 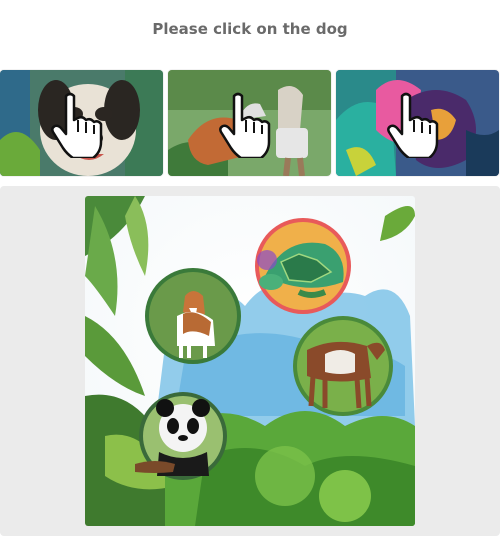 What do you see at coordinates (250, 29) in the screenshot?
I see `captcha-instruction: Please click on the dog` at bounding box center [250, 29].